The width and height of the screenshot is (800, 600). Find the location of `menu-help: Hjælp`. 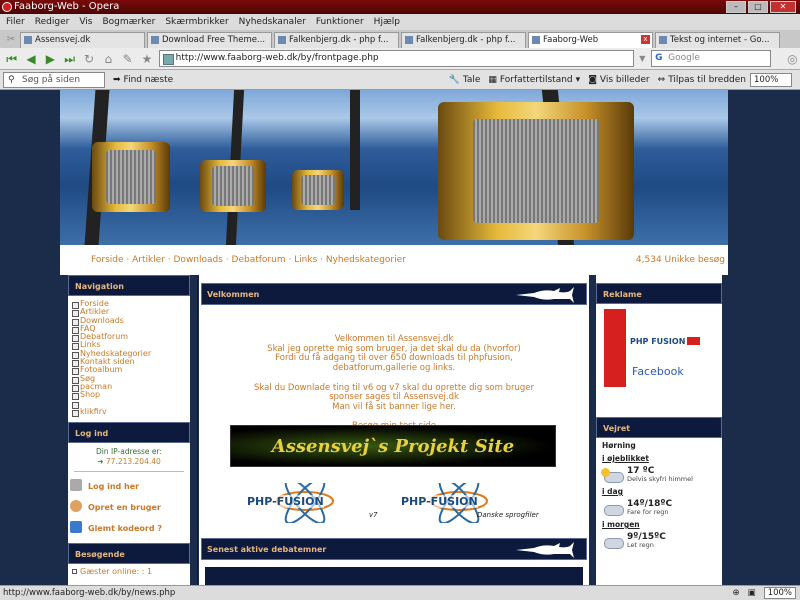

menu-help: Hjælp is located at coordinates (387, 22).